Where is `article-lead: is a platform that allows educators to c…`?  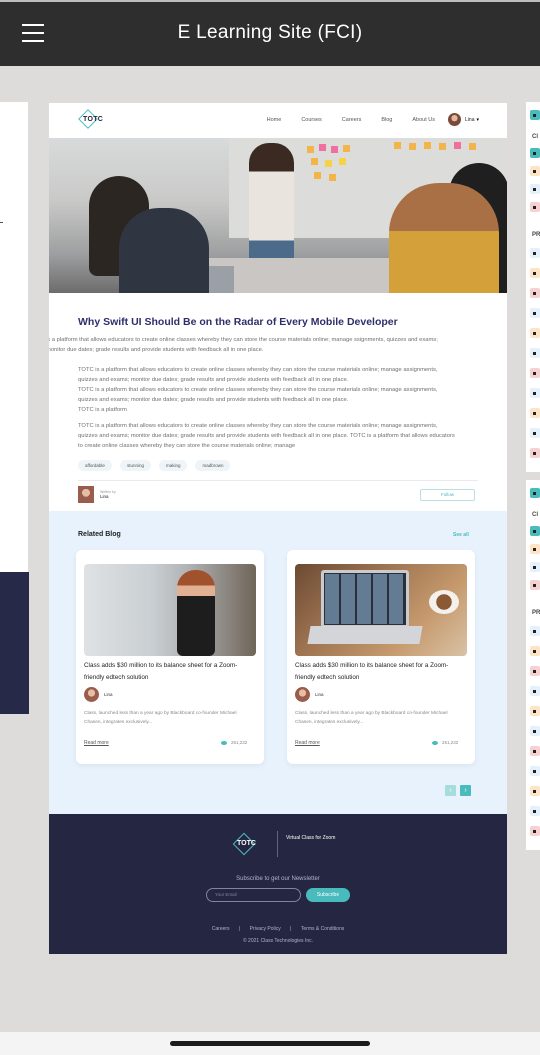
article-lead: is a platform that allows educators to c… is located at coordinates (243, 345).